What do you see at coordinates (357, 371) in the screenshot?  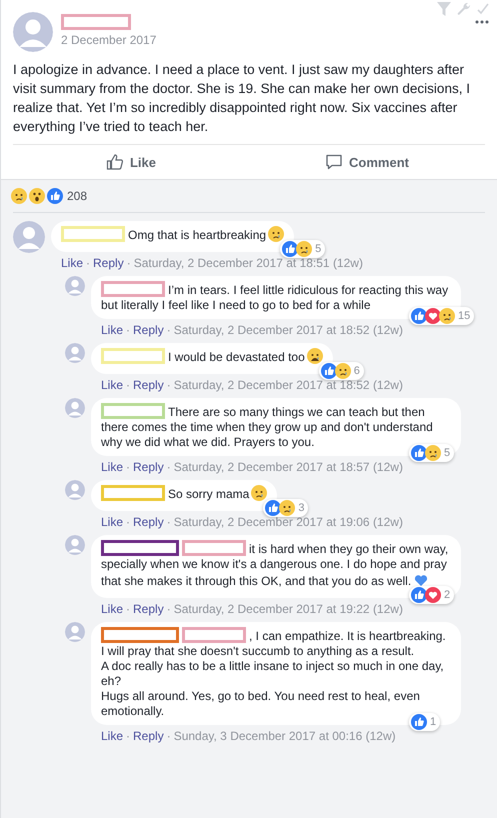 I see `reaction-count: 6` at bounding box center [357, 371].